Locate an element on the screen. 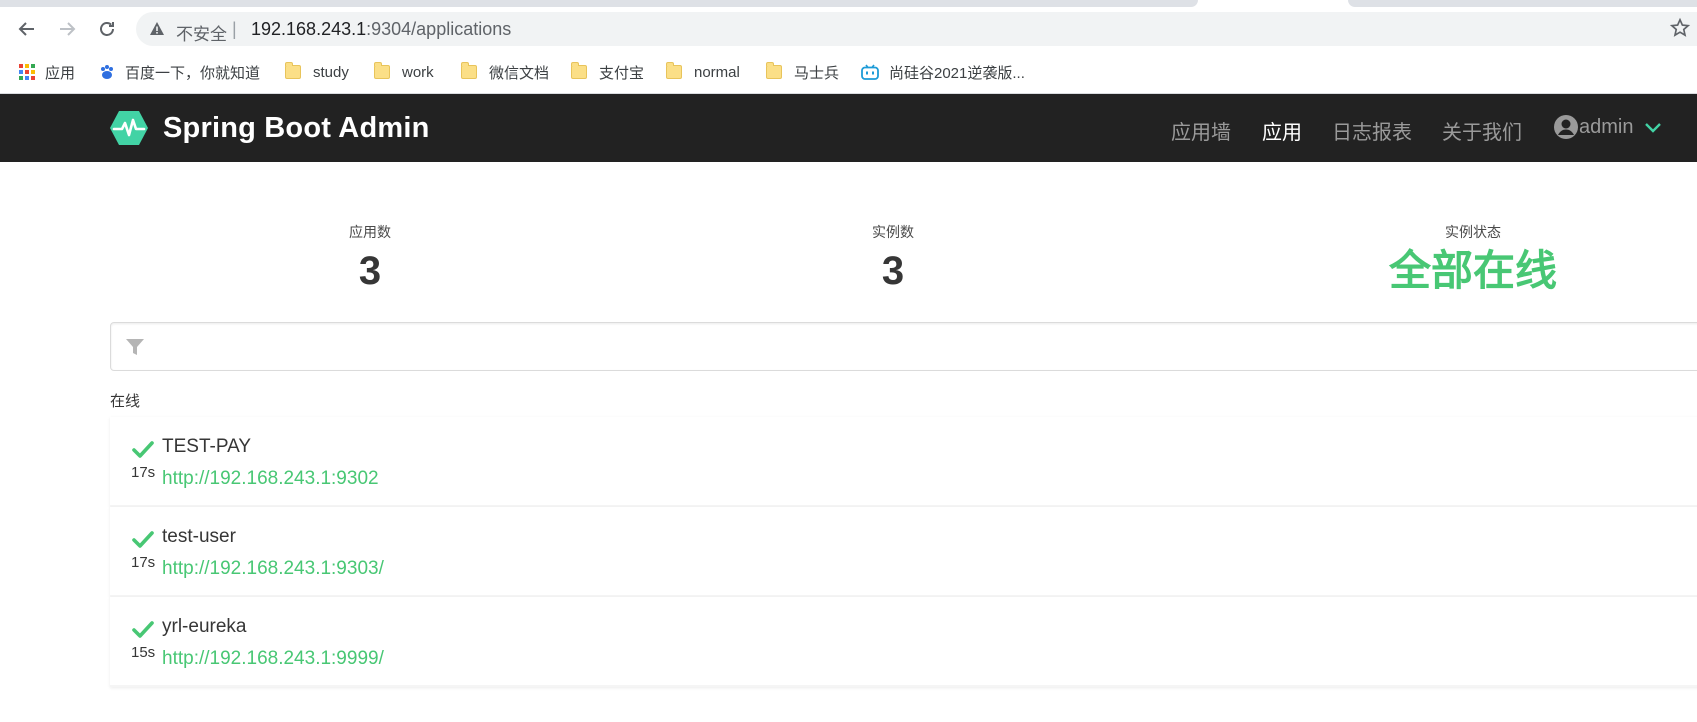  bookmark-label: 支付宝 is located at coordinates (622, 73).